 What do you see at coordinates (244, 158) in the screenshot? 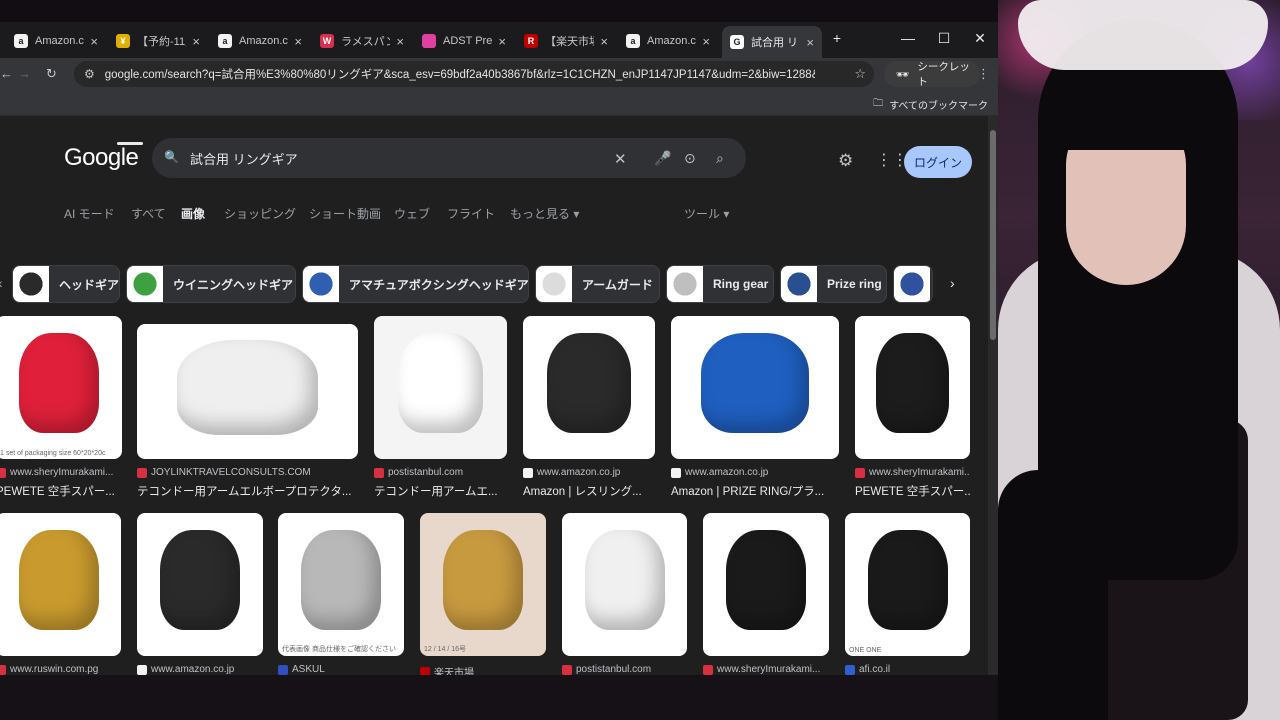
I see `search-query: 試合用 リングギア` at bounding box center [244, 158].